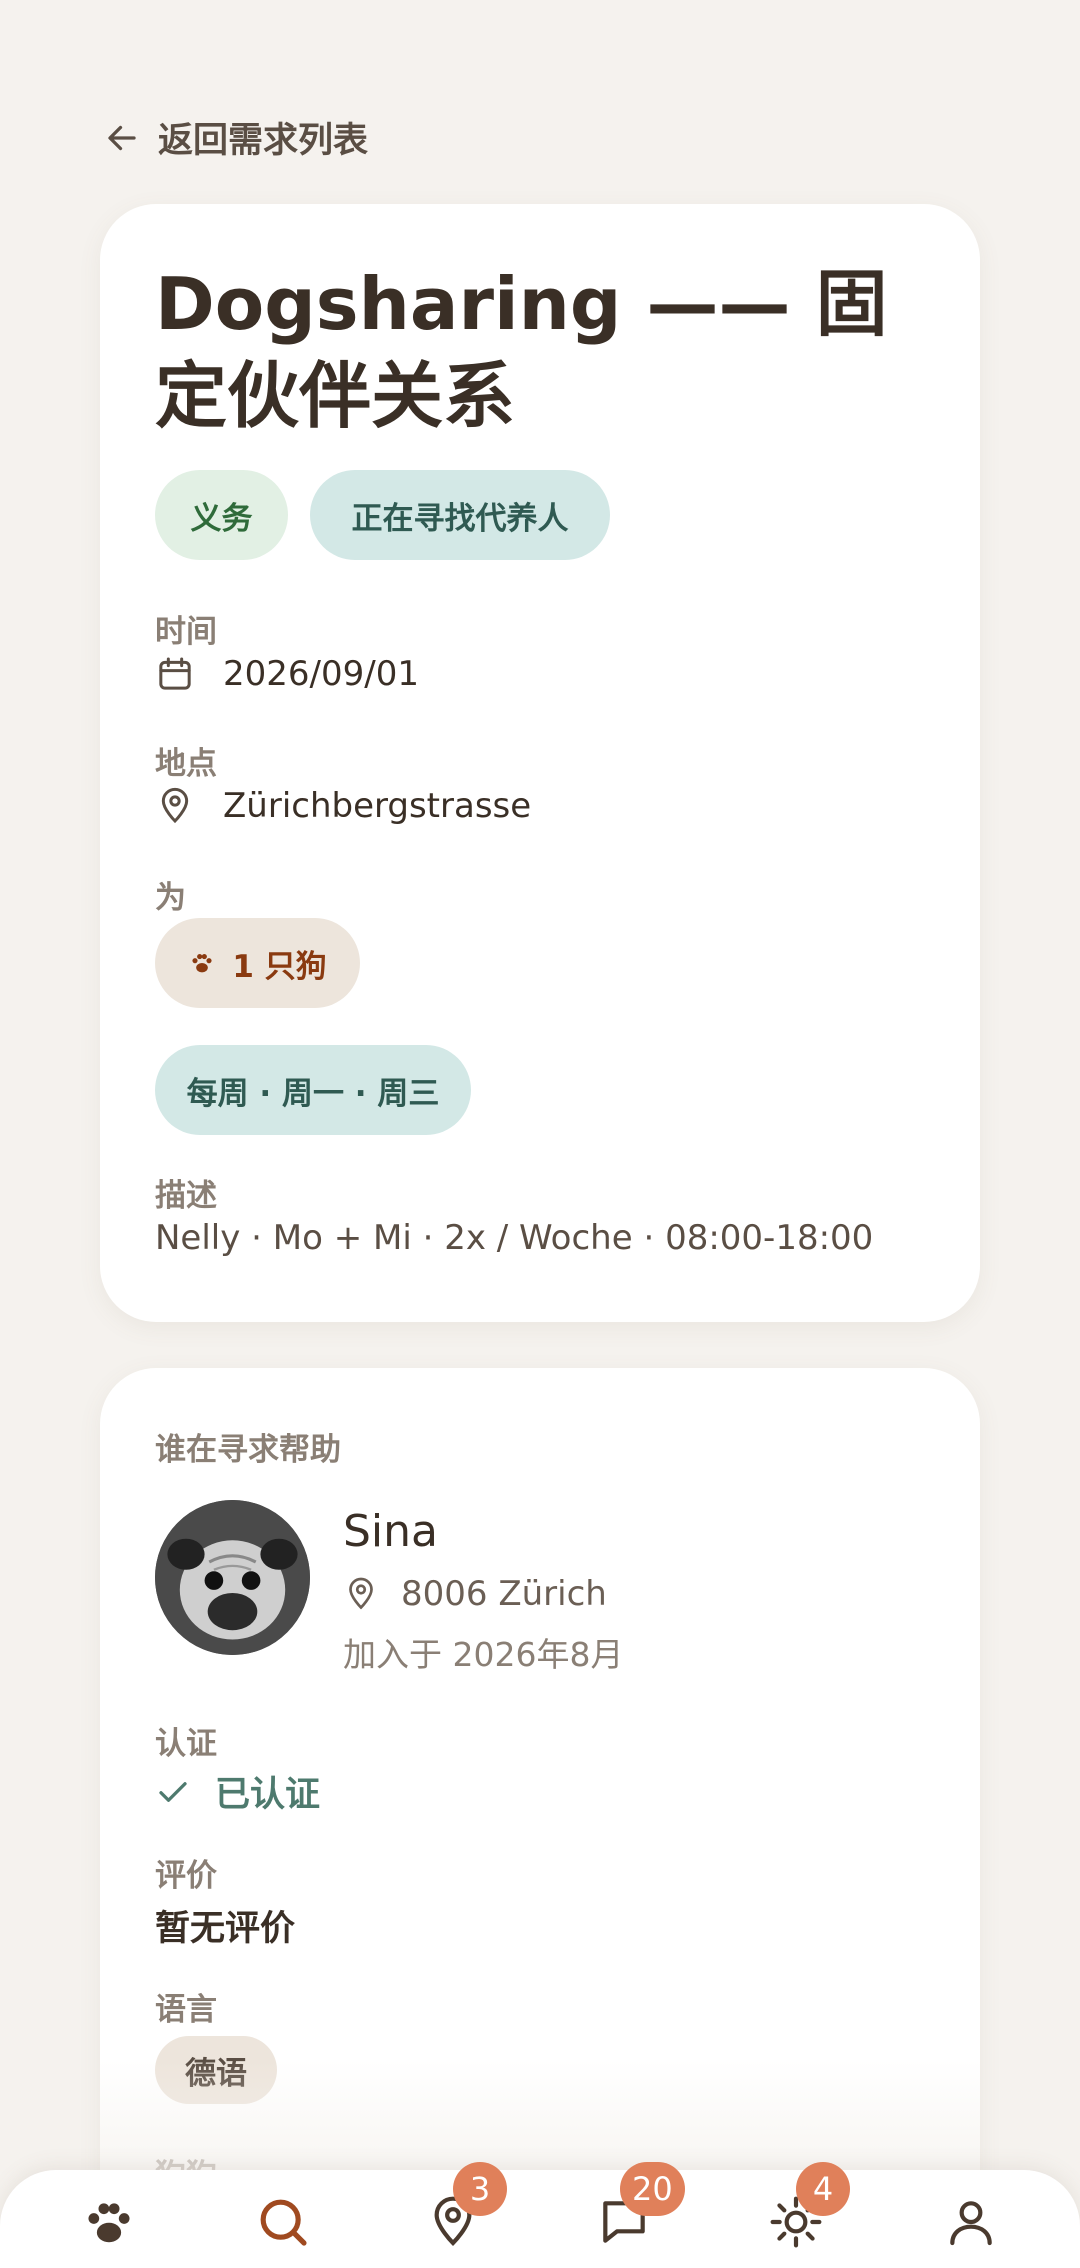  What do you see at coordinates (823, 2189) in the screenshot?
I see `activity-badge: 4` at bounding box center [823, 2189].